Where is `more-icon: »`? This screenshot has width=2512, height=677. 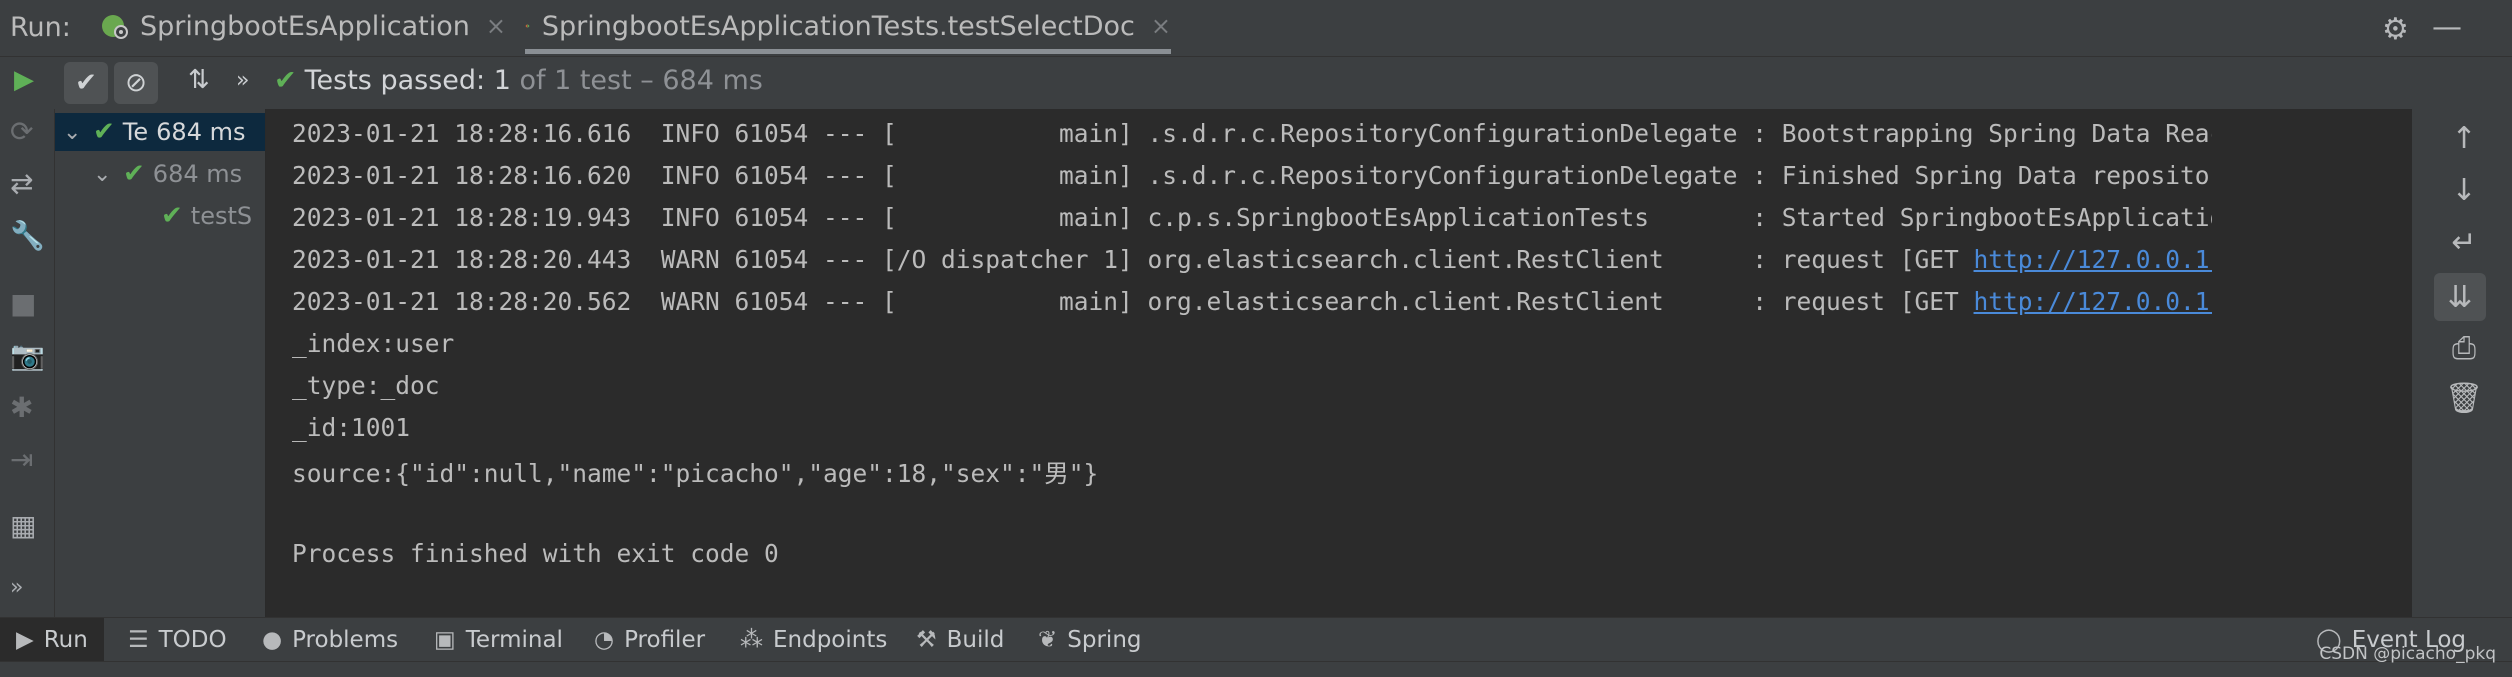 more-icon: » is located at coordinates (16, 587).